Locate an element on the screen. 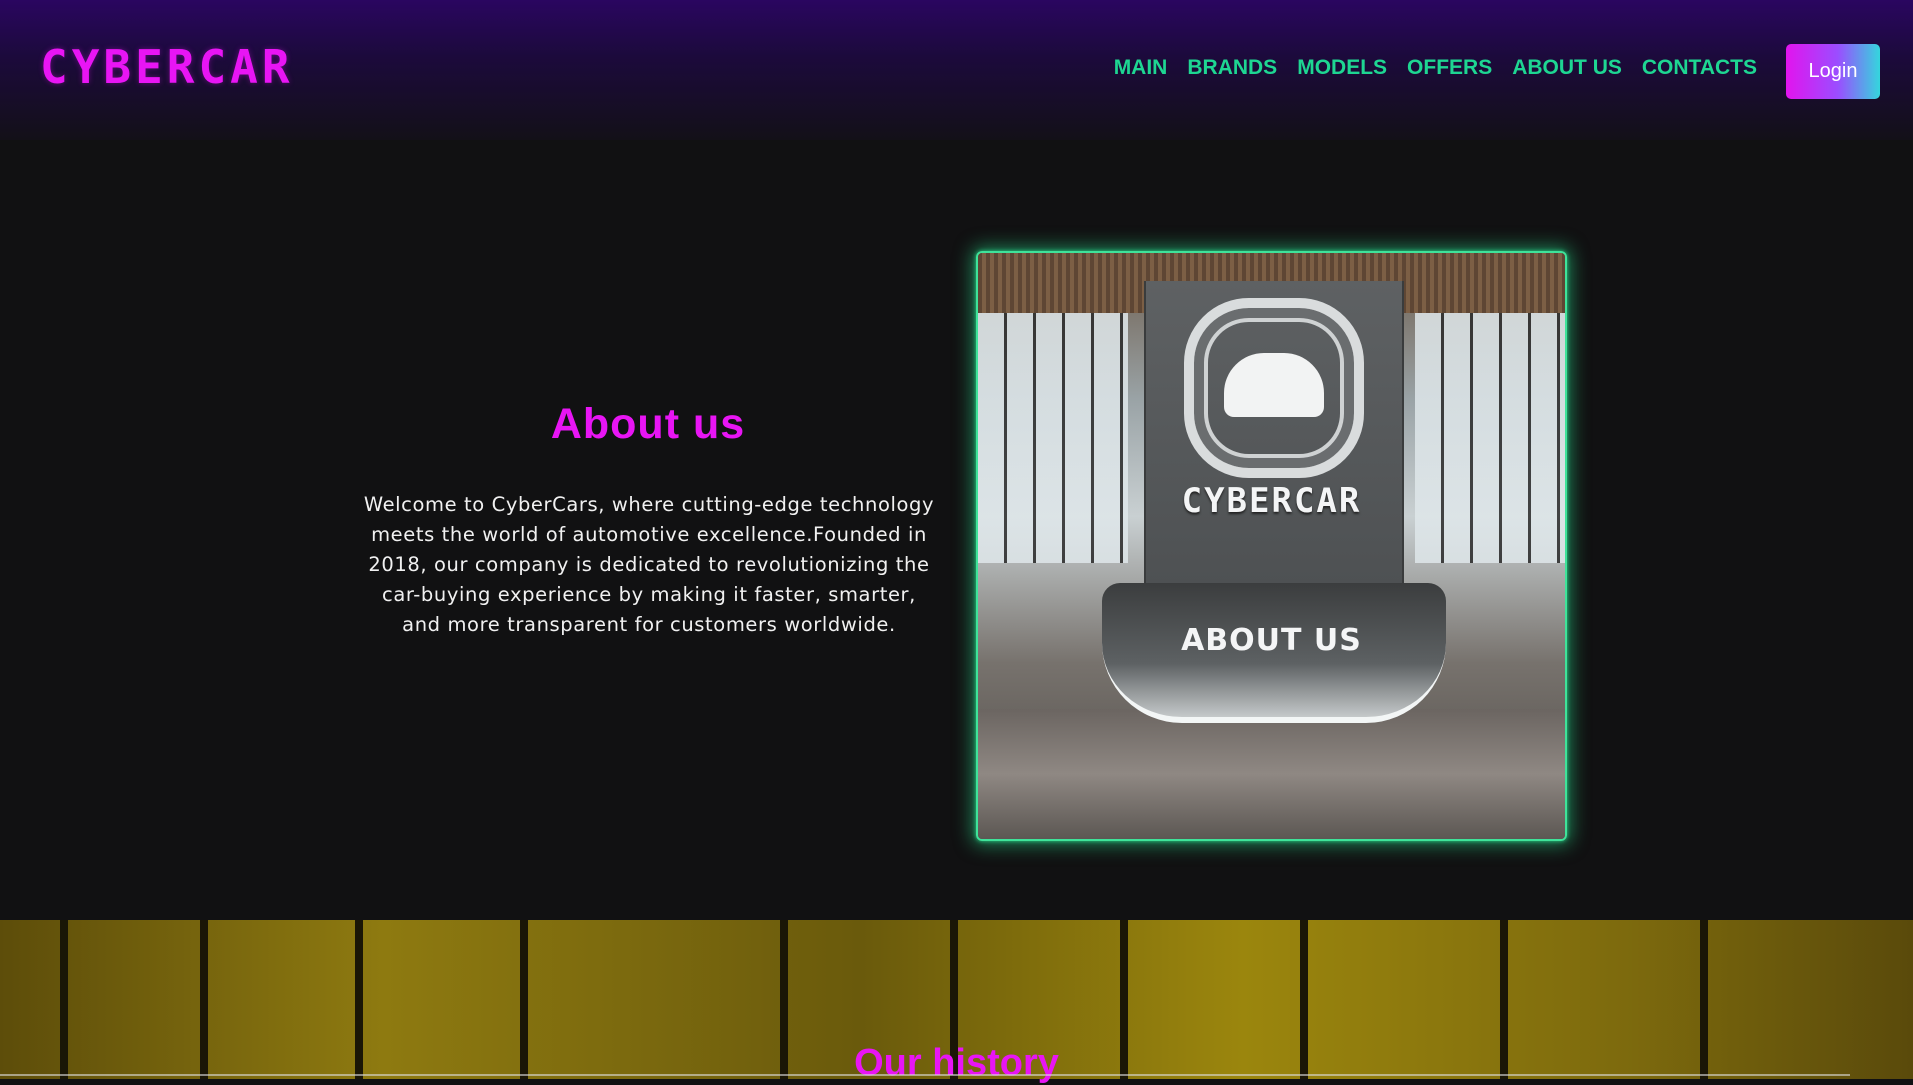  nav-item-main: MAIN is located at coordinates (1141, 68).